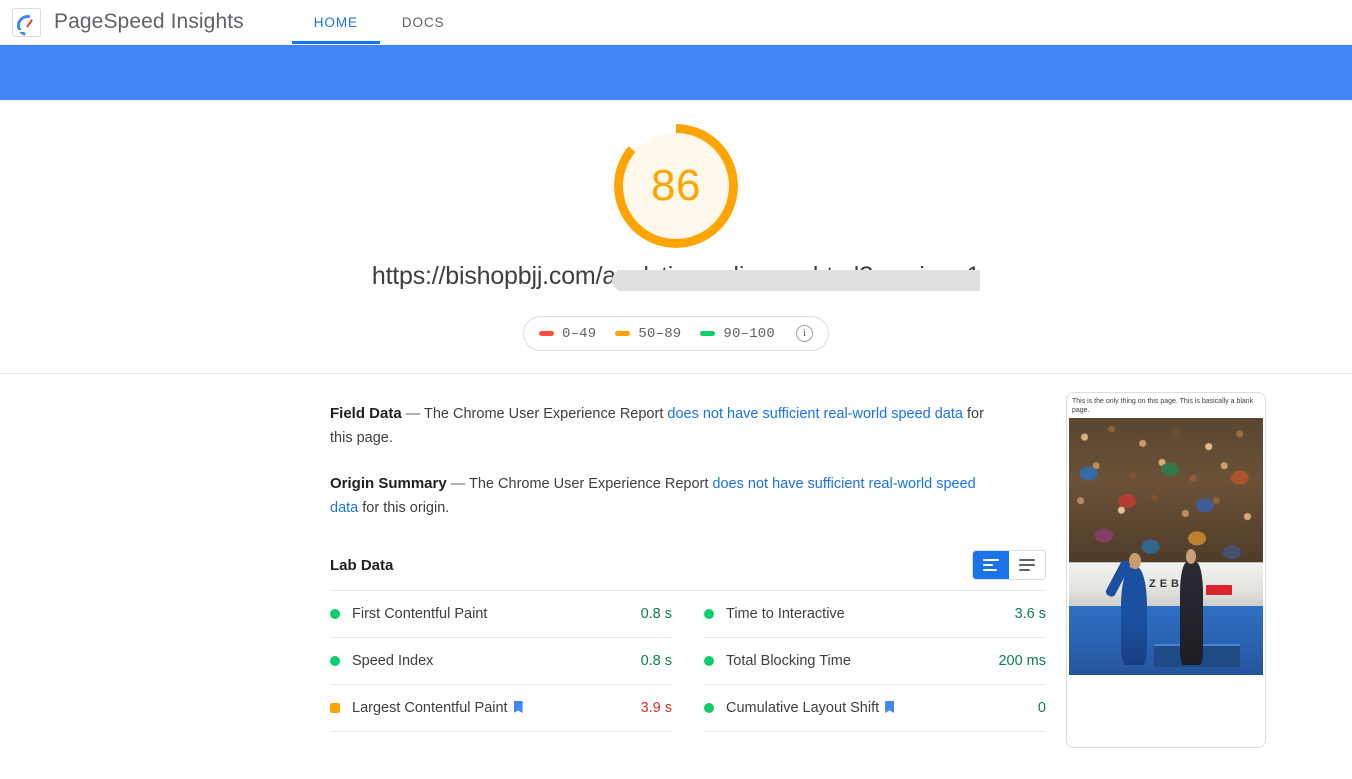  Describe the element at coordinates (589, 484) in the screenshot. I see `origin-summary-text-before: The Chrome User Experience Report` at that location.